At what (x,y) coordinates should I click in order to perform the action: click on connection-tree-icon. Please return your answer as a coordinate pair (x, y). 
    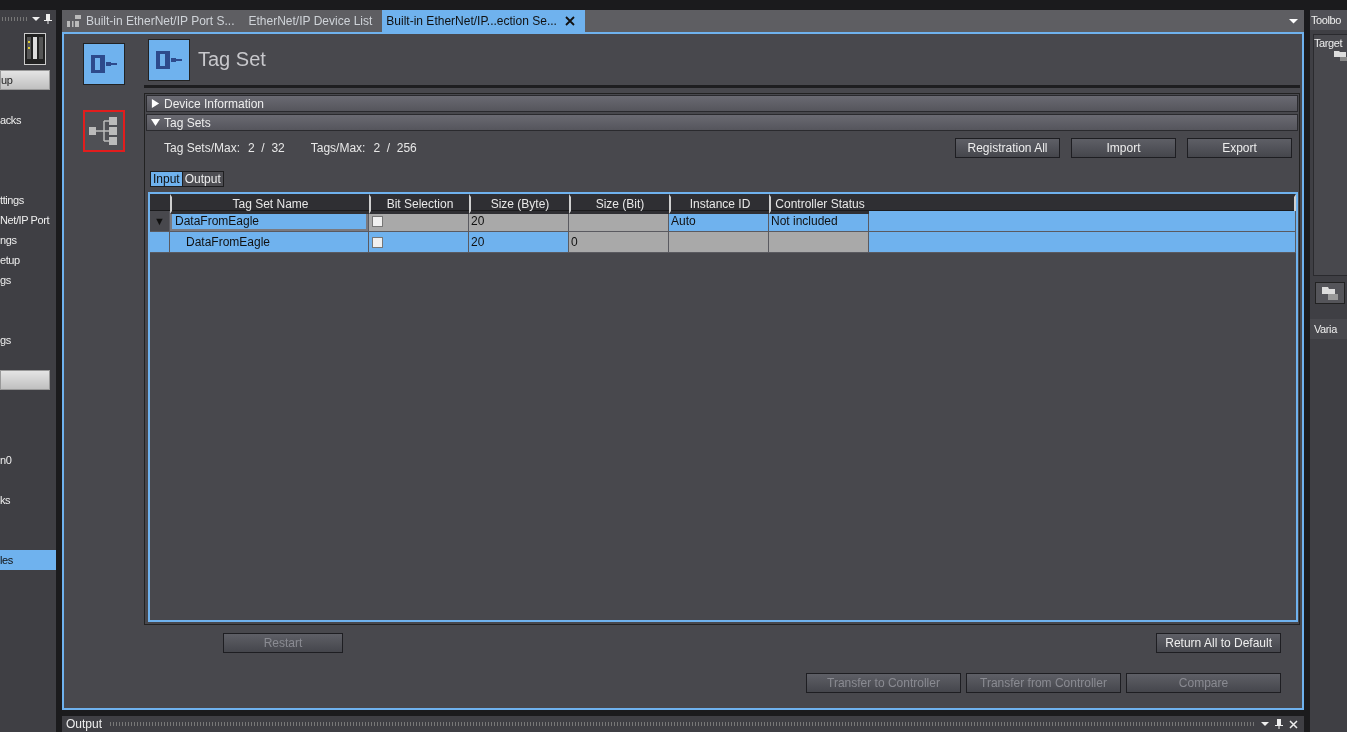
    Looking at the image, I should click on (104, 131).